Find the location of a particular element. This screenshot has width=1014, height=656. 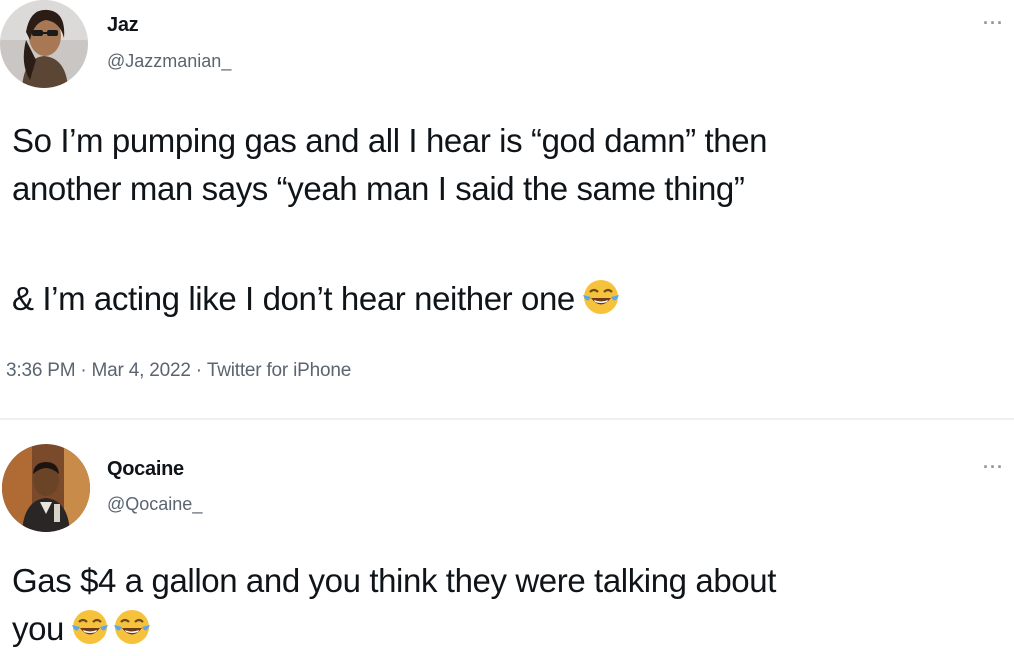

display-name: Qocaine is located at coordinates (145, 469).